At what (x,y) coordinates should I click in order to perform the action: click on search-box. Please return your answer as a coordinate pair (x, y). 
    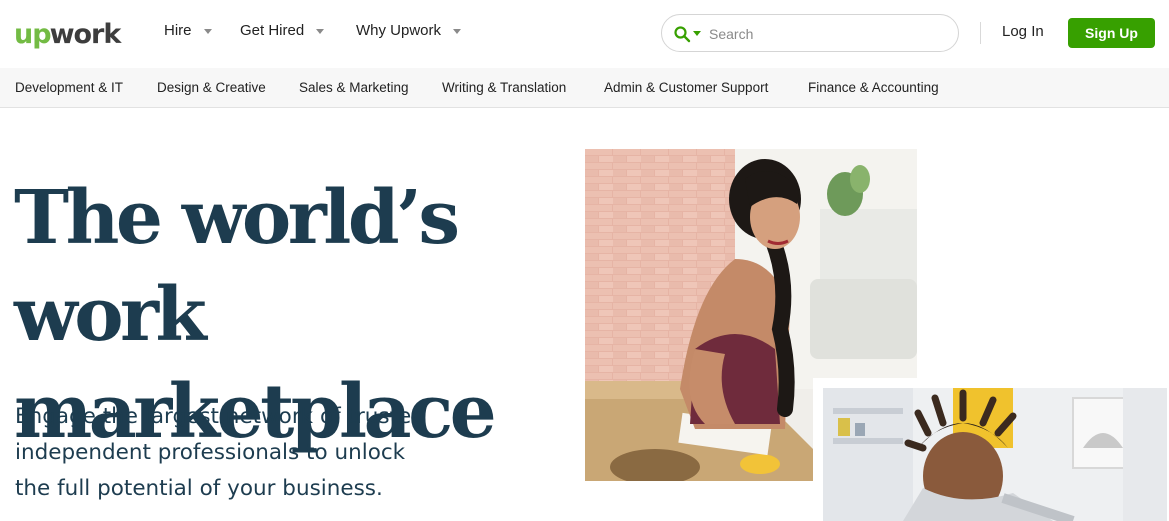
    Looking at the image, I should click on (810, 33).